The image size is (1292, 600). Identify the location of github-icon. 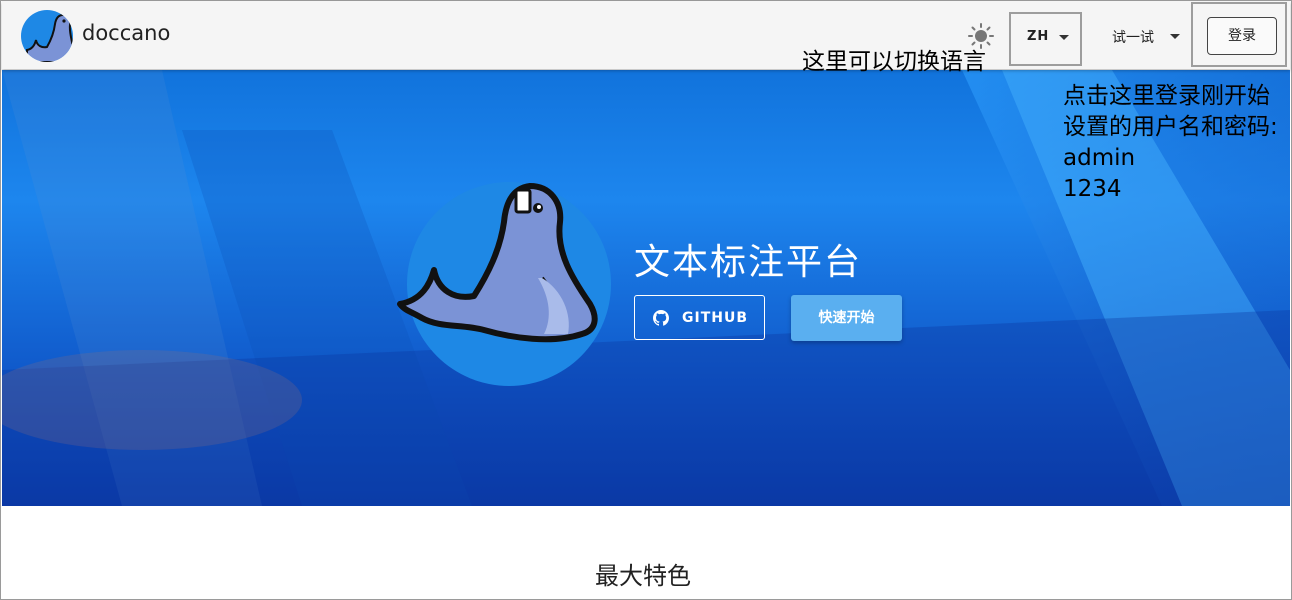
(661, 318).